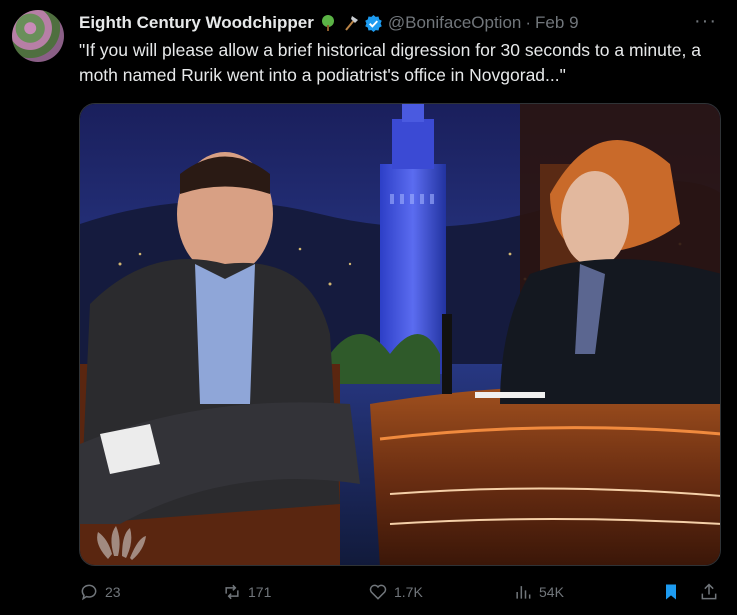  Describe the element at coordinates (373, 23) in the screenshot. I see `verified-badge-icon` at that location.